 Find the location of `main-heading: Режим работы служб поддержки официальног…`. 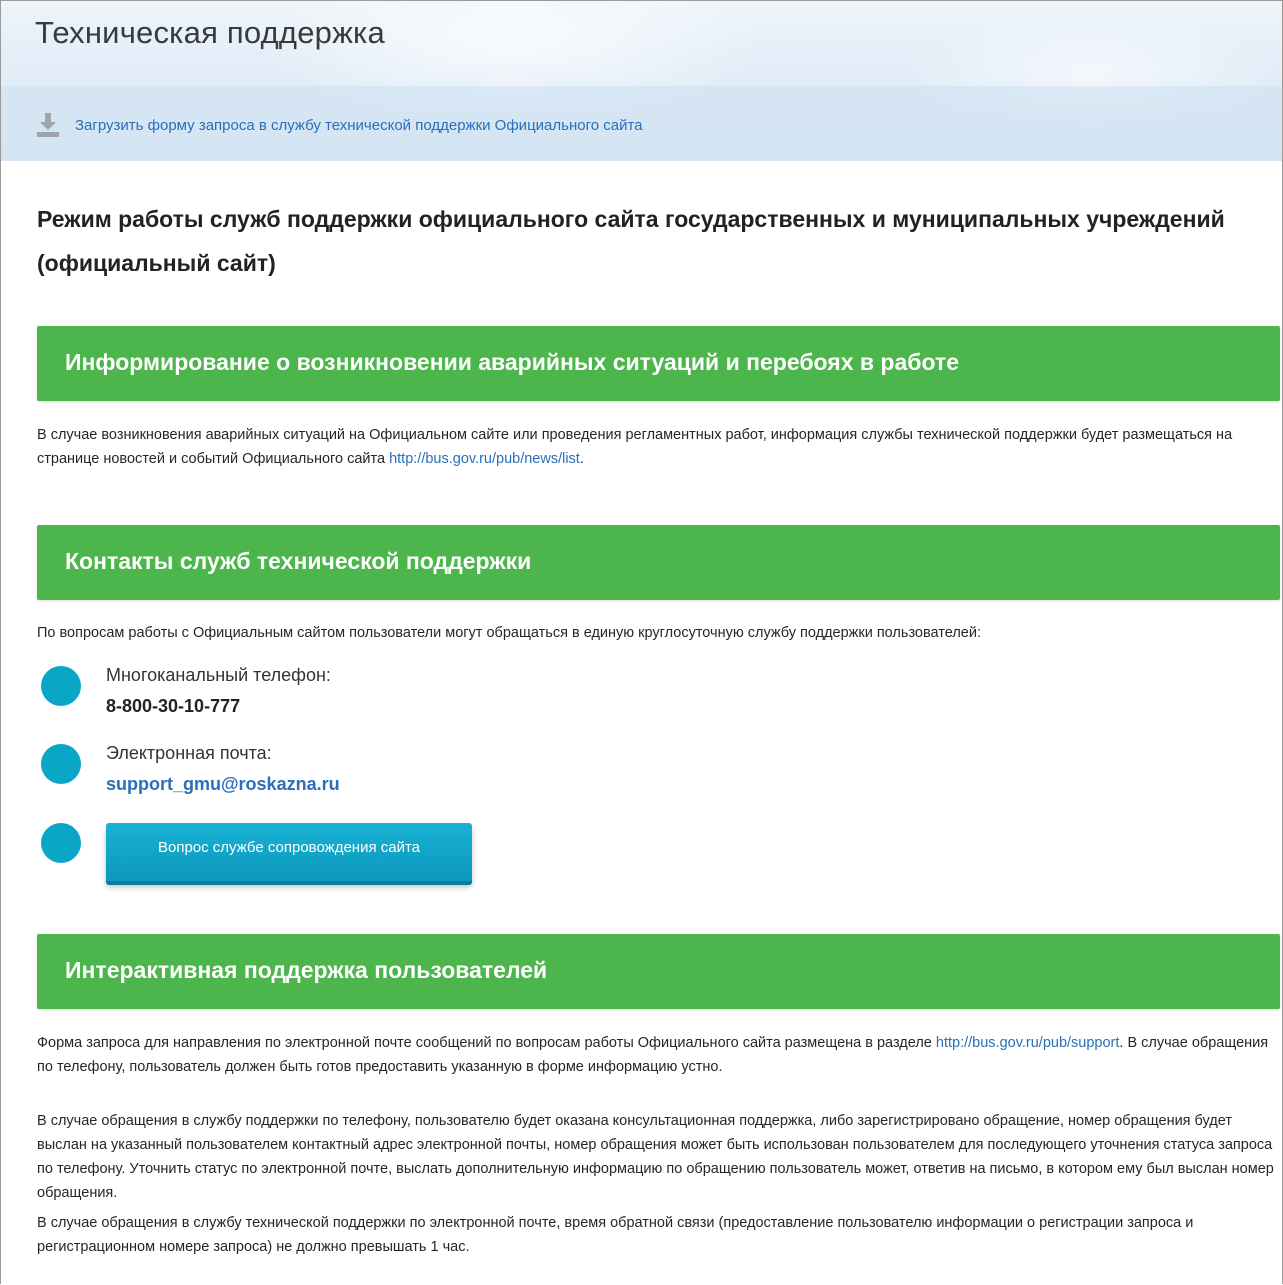

main-heading: Режим работы служб поддержки официальног… is located at coordinates (631, 241).